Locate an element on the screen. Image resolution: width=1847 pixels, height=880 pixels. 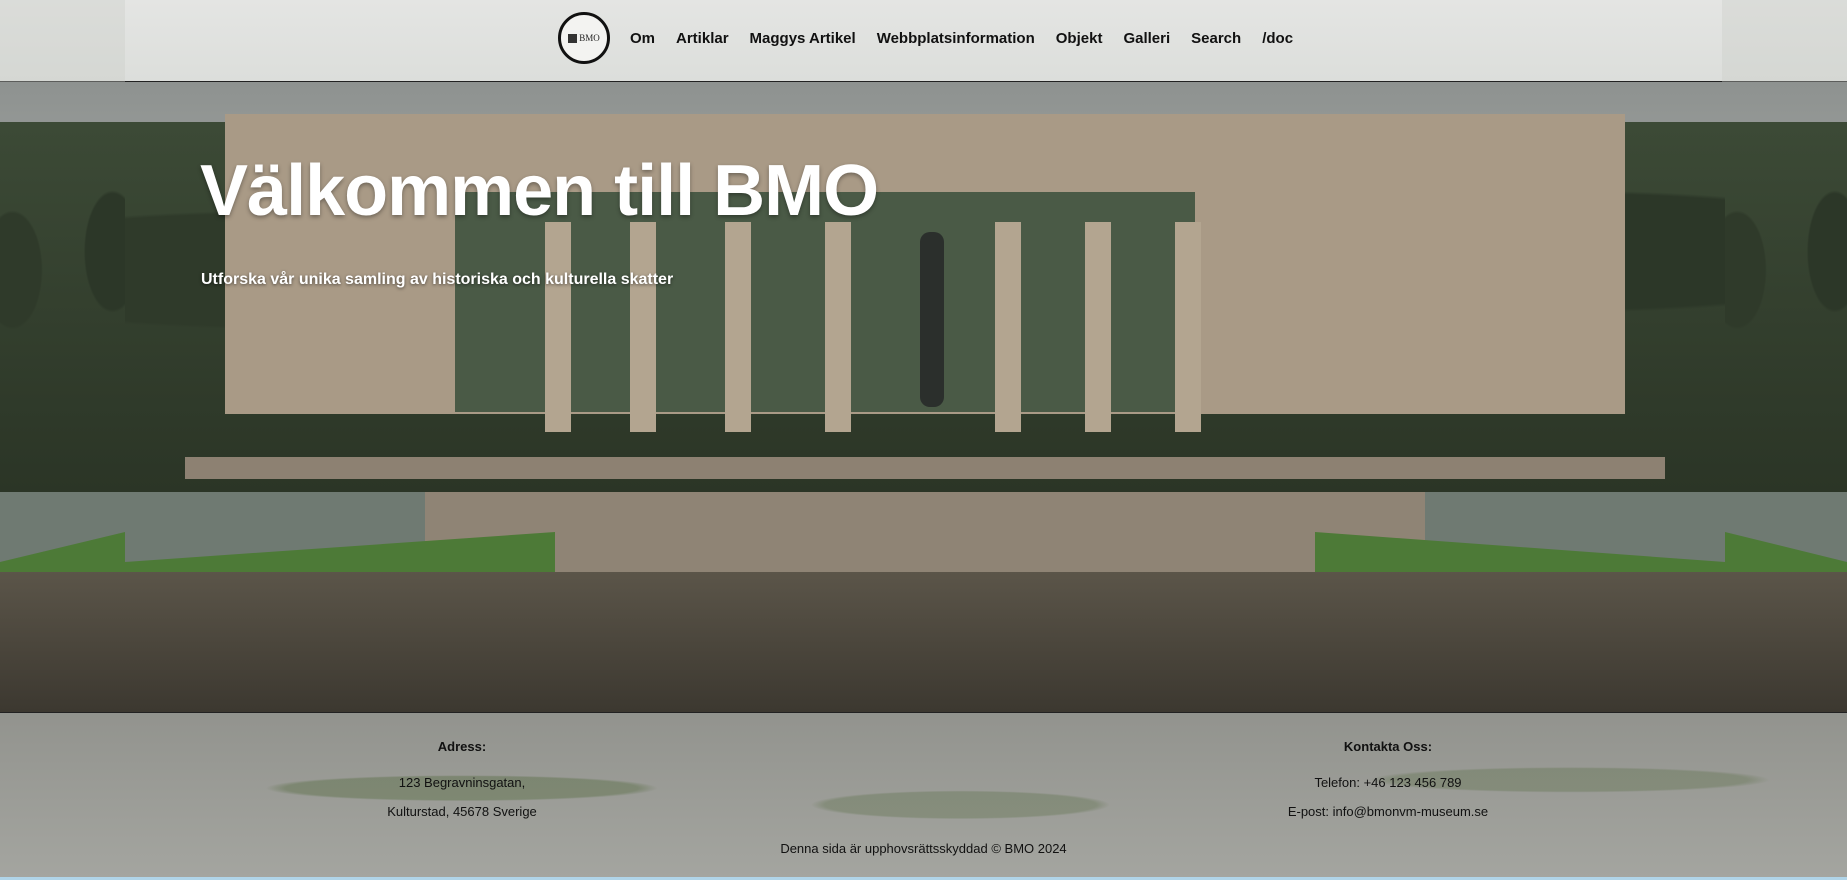
nav-item-doc: /doc is located at coordinates (1277, 38).